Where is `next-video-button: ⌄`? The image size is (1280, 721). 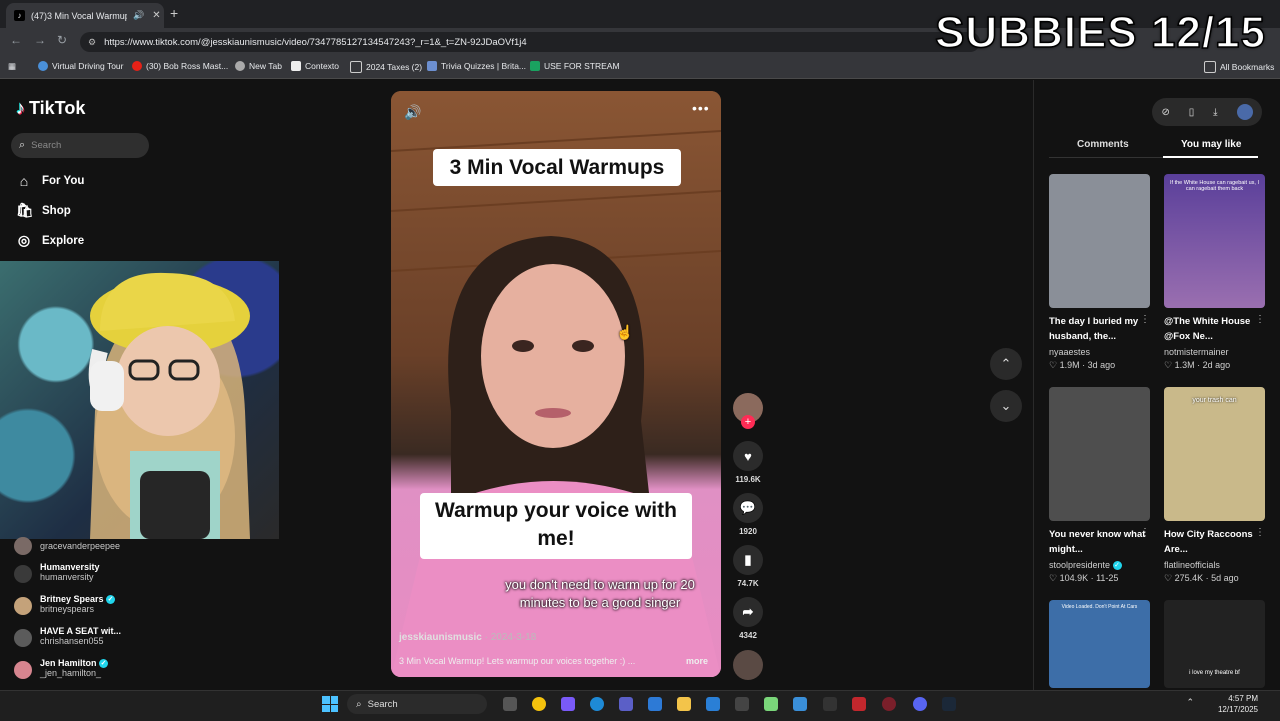
next-video-button: ⌄ is located at coordinates (1006, 406).